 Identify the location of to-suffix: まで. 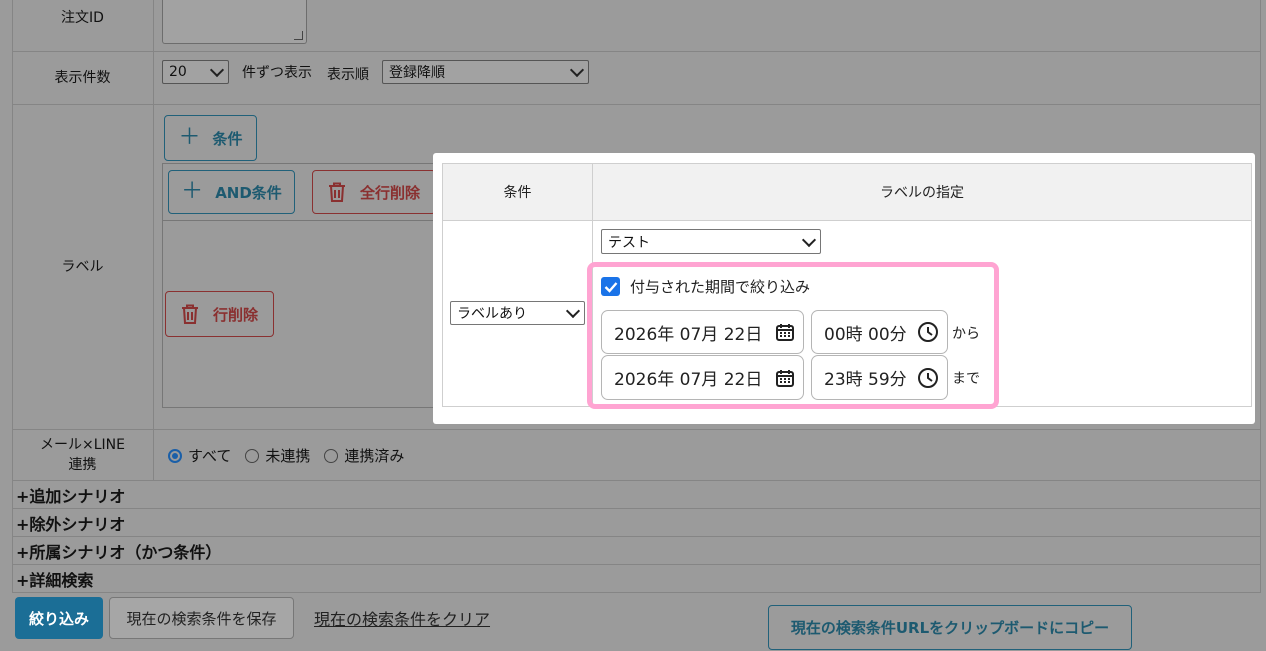
(966, 379).